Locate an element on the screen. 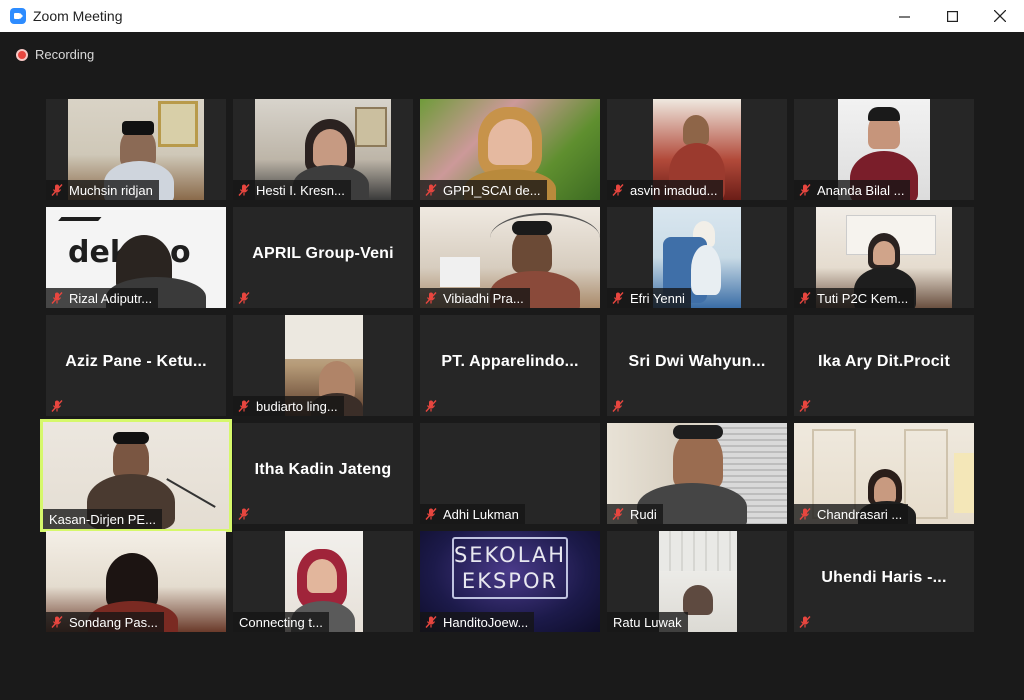 This screenshot has width=1024, height=700. participant-tile: Ika Ary Dit.Procit is located at coordinates (884, 365).